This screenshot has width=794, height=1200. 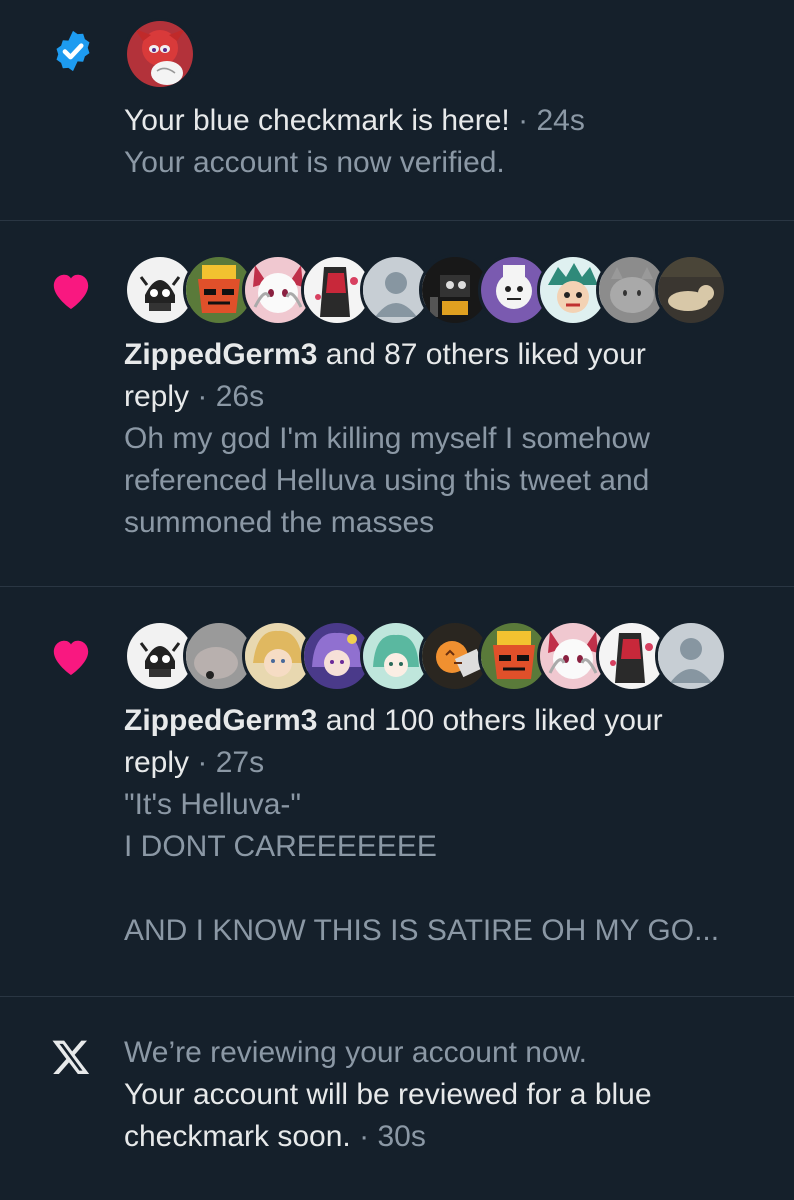 I want to click on reply-line: "It's Helluva-", so click(x=213, y=804).